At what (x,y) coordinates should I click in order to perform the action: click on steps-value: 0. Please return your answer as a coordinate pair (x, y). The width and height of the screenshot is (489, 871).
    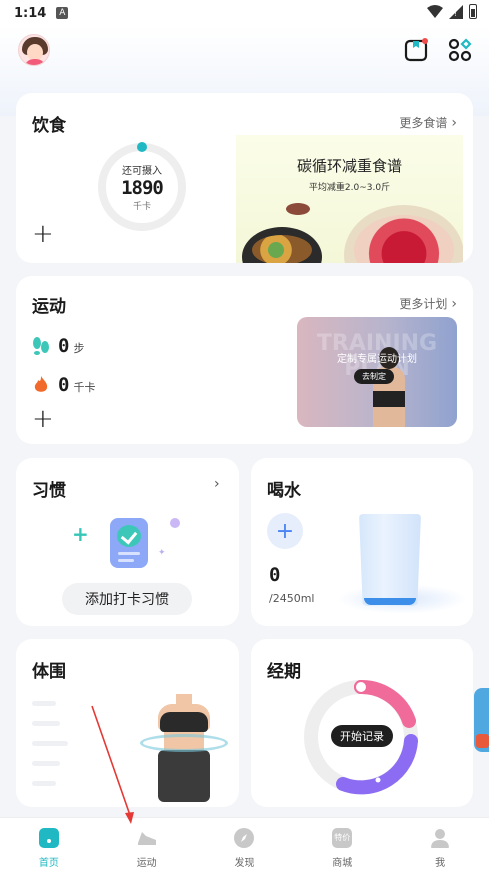
    Looking at the image, I should click on (64, 346).